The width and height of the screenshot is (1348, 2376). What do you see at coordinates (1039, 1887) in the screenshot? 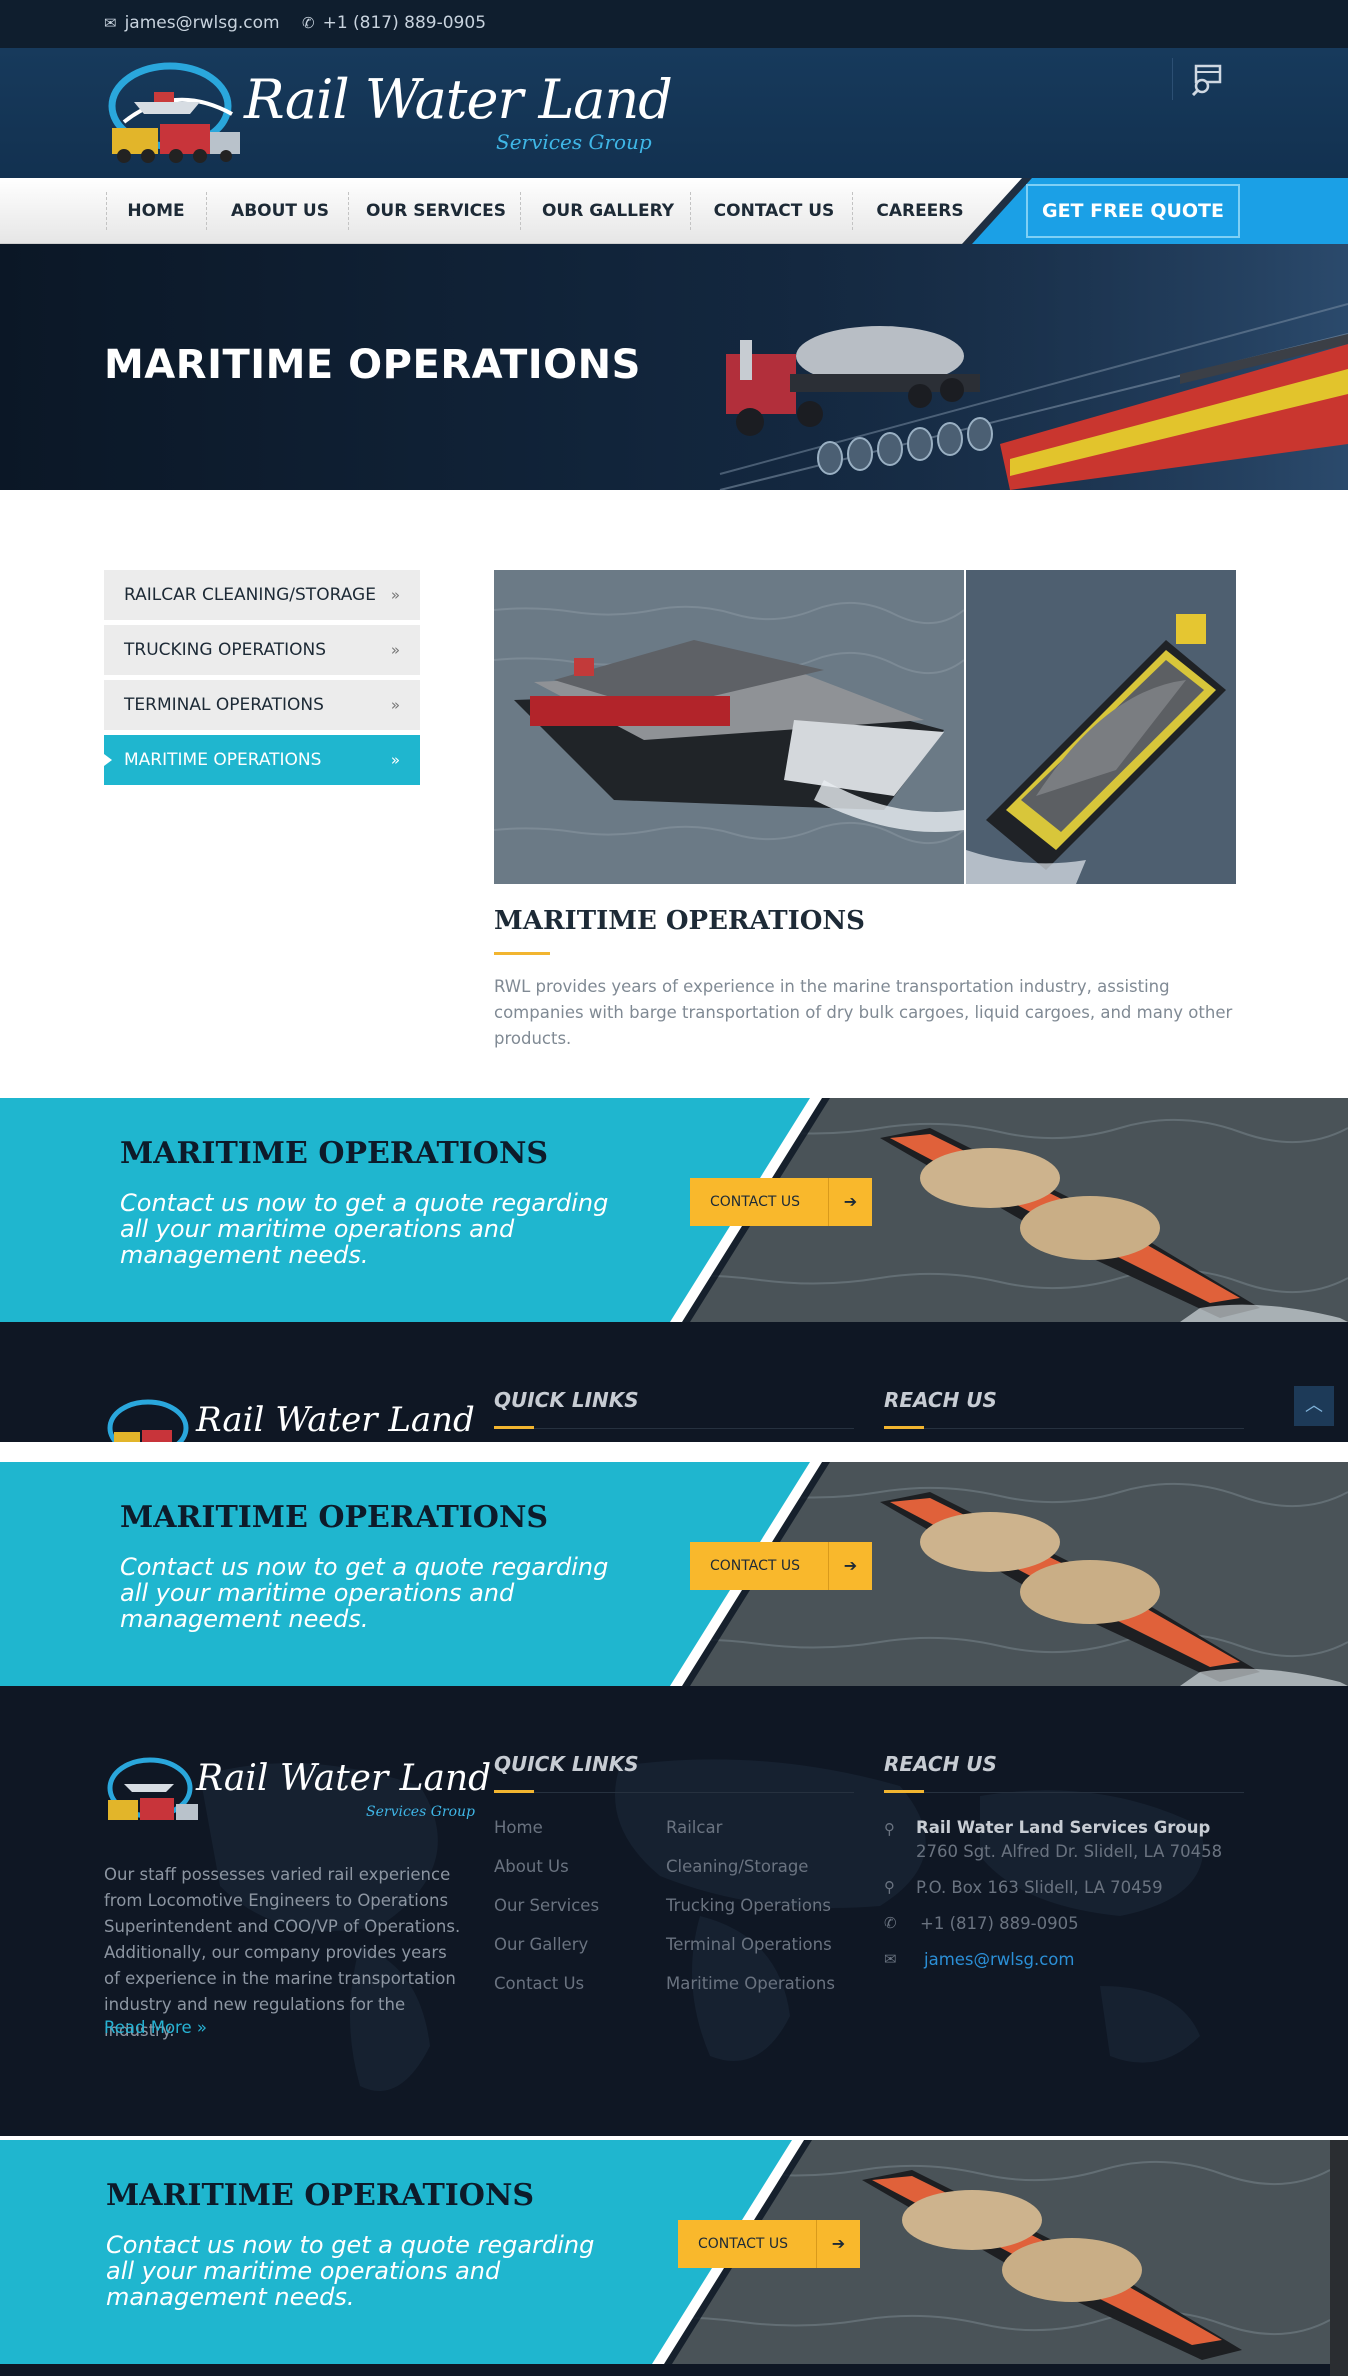
I see `footer-po-box: P.O. Box 163 Slidell, LA 70459` at bounding box center [1039, 1887].